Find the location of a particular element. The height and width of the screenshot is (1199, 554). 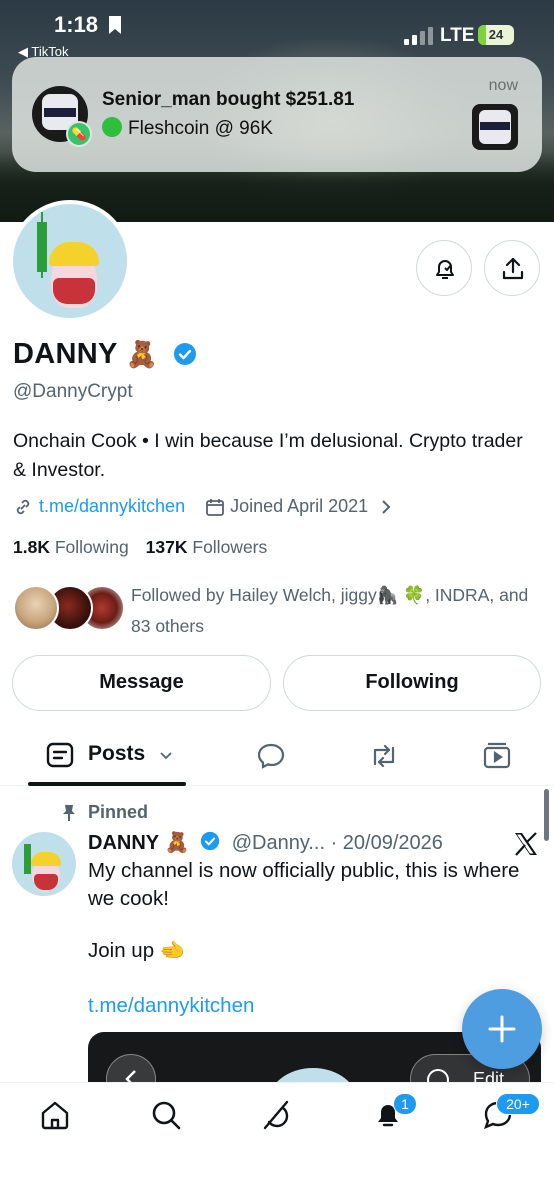

notification-thumbnail is located at coordinates (495, 127).